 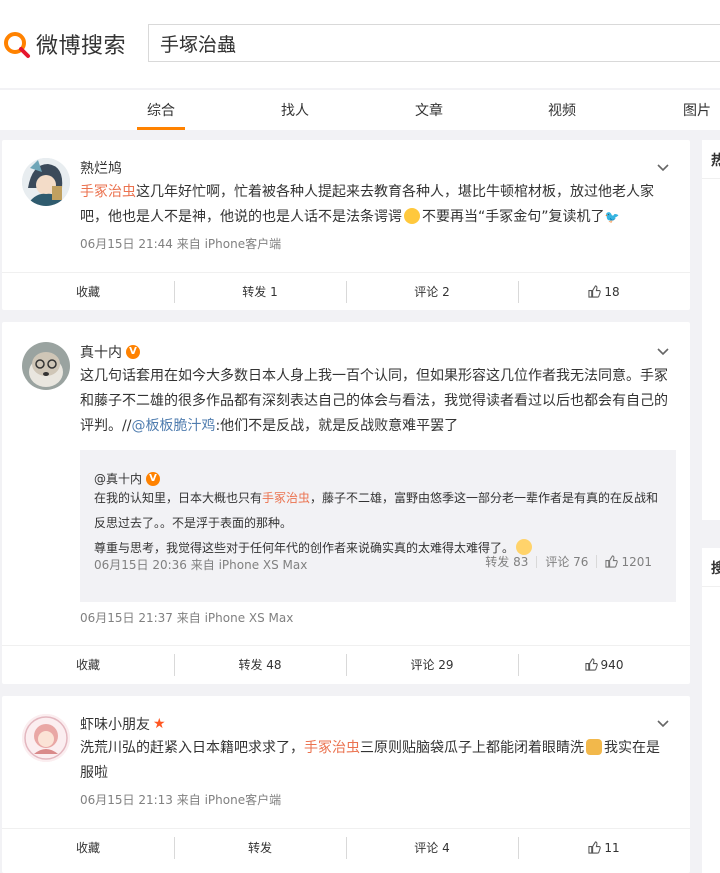 I want to click on top-bar: 微博搜索, so click(x=360, y=44).